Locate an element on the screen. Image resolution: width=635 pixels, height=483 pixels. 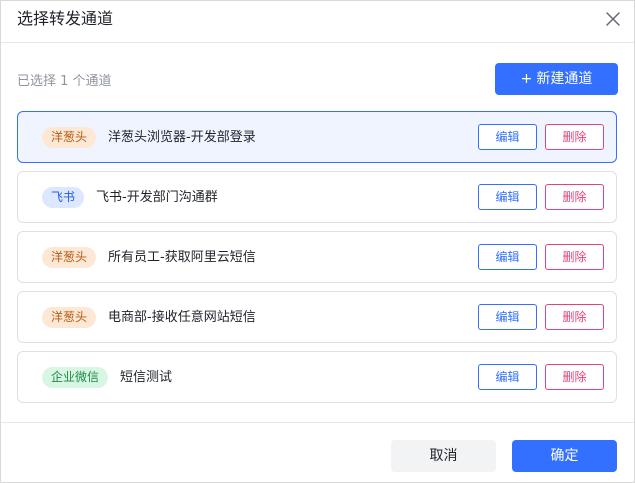
channel-name: 电商部-接收任意网站短信 is located at coordinates (182, 317).